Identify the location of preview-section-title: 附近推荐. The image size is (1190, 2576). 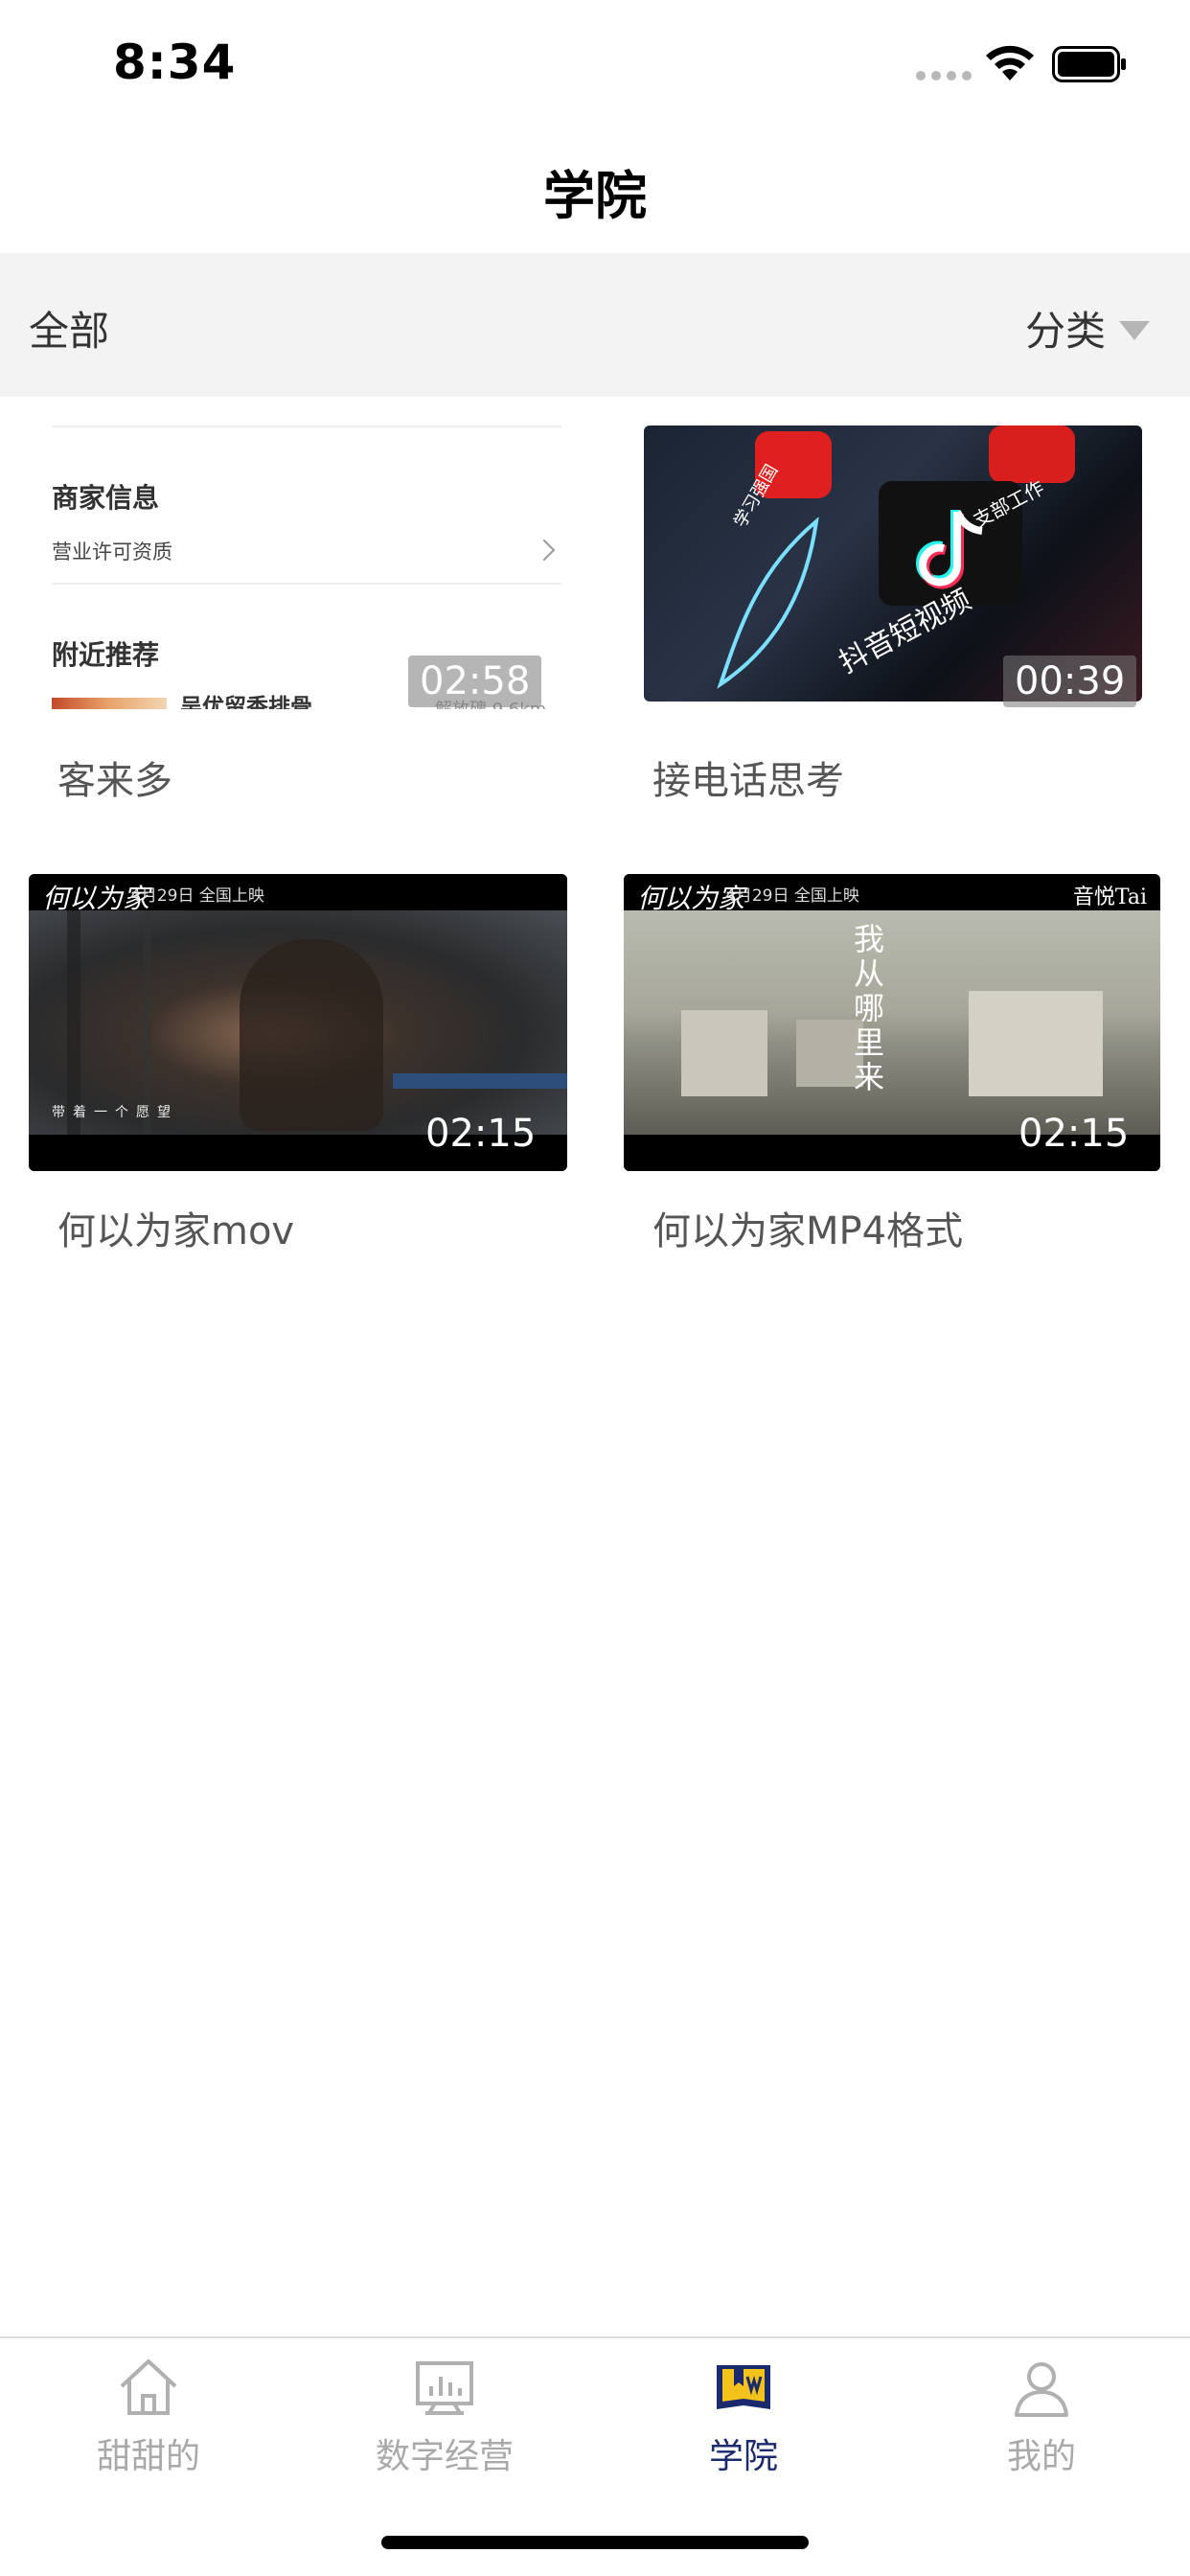
(106, 655).